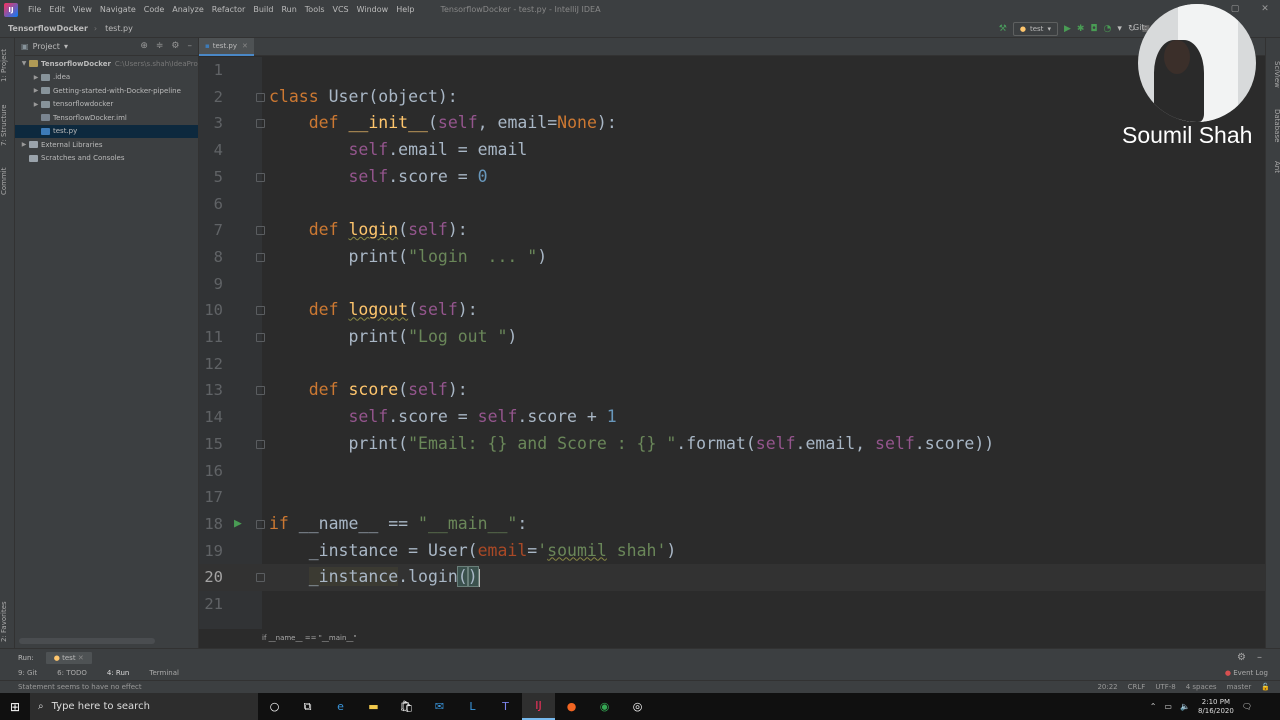 The width and height of the screenshot is (1280, 720). I want to click on editor-tab-test-py: ▪ test.py ✕, so click(226, 47).